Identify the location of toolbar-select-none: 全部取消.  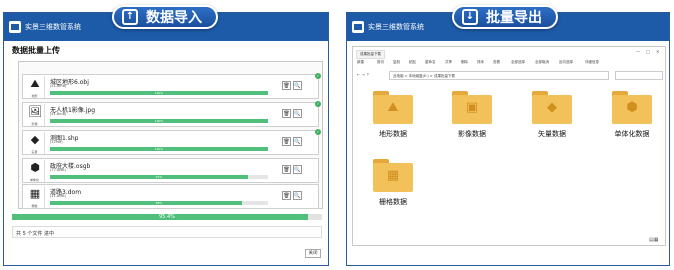
(542, 62).